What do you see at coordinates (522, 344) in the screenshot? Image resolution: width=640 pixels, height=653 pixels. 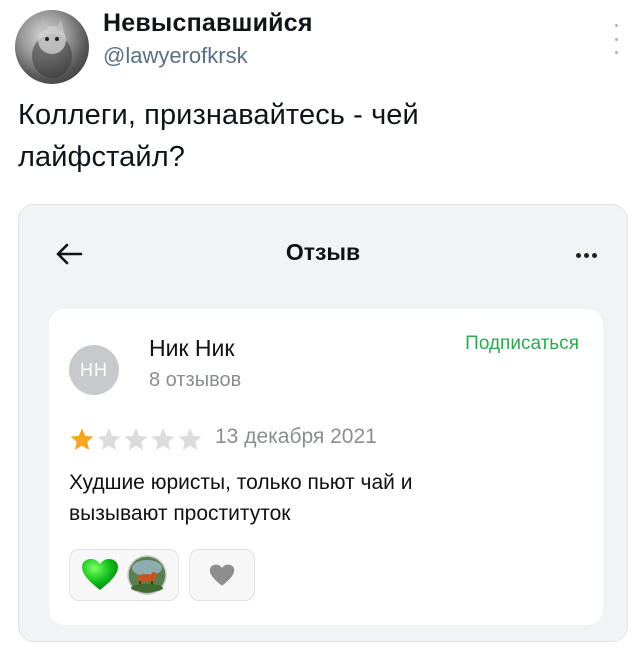 I see `subscribe-button: Подписаться` at bounding box center [522, 344].